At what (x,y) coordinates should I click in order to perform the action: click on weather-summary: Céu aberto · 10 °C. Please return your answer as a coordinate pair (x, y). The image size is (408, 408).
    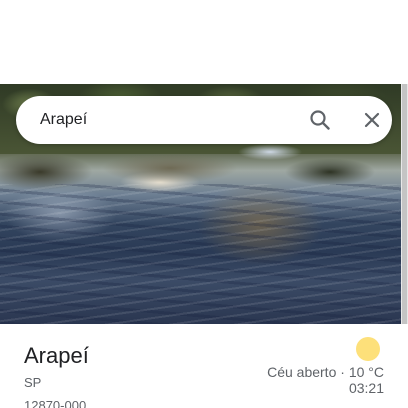
    Looking at the image, I should click on (325, 372).